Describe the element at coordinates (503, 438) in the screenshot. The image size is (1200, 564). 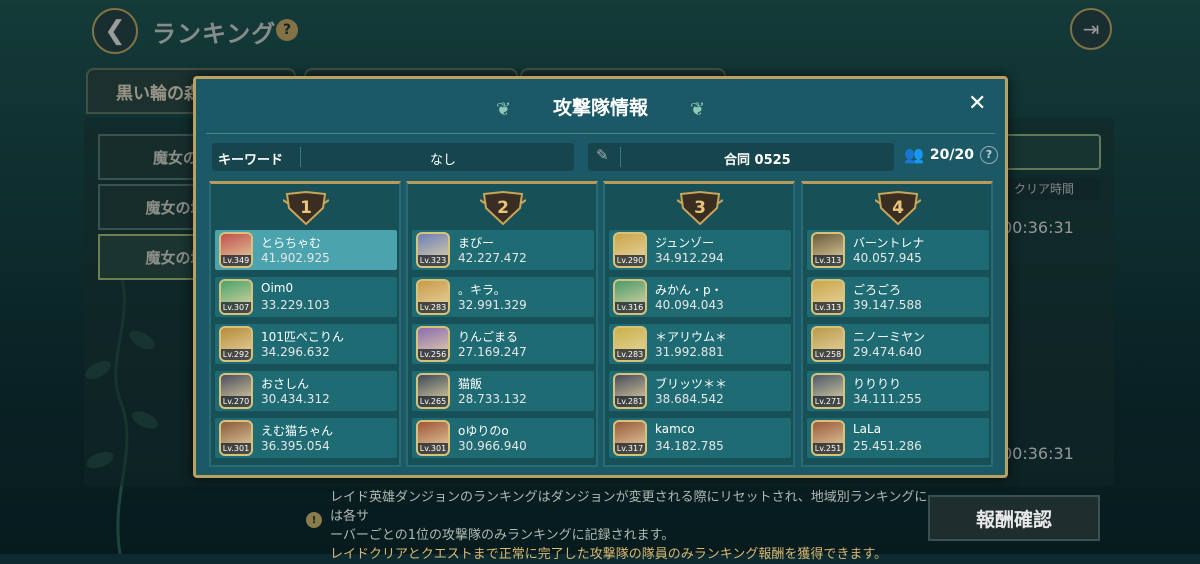
I see `member-row: Lv.301 oゆりのo 30.966.940` at that location.